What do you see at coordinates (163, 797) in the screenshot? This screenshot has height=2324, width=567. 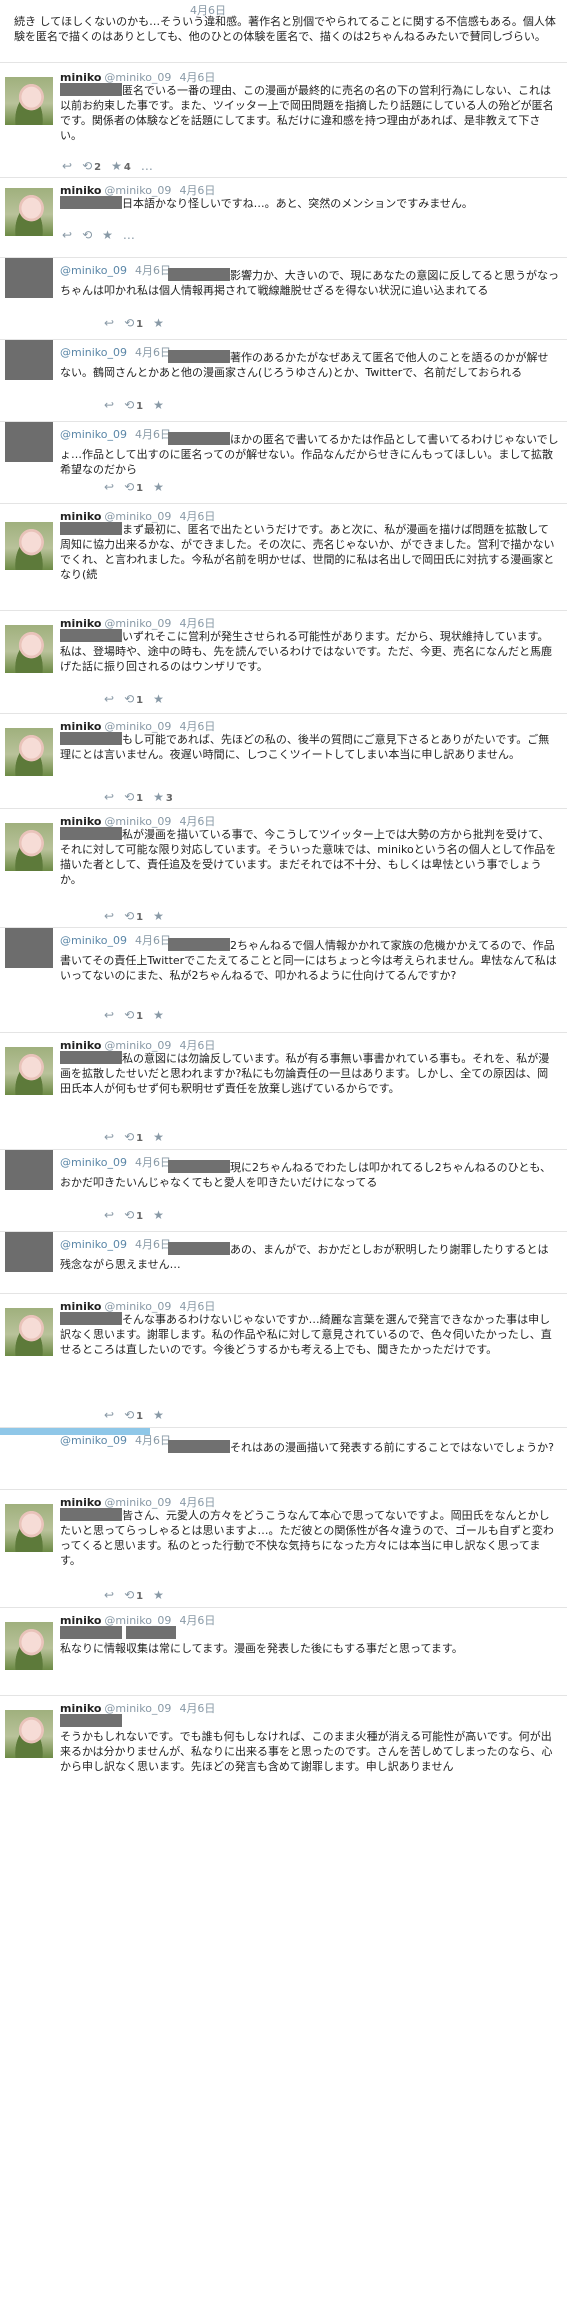 I see `favorite-button: ★ 3` at bounding box center [163, 797].